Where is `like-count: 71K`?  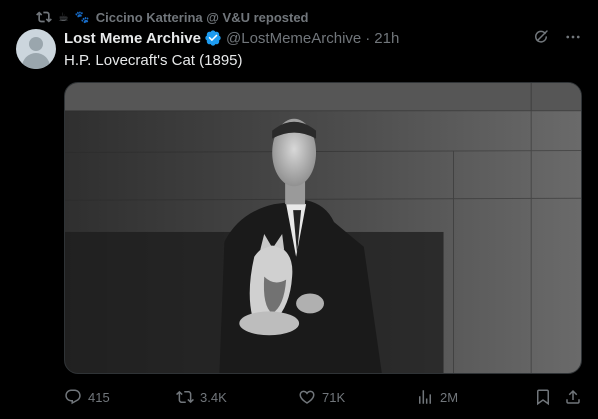 like-count: 71K is located at coordinates (334, 397).